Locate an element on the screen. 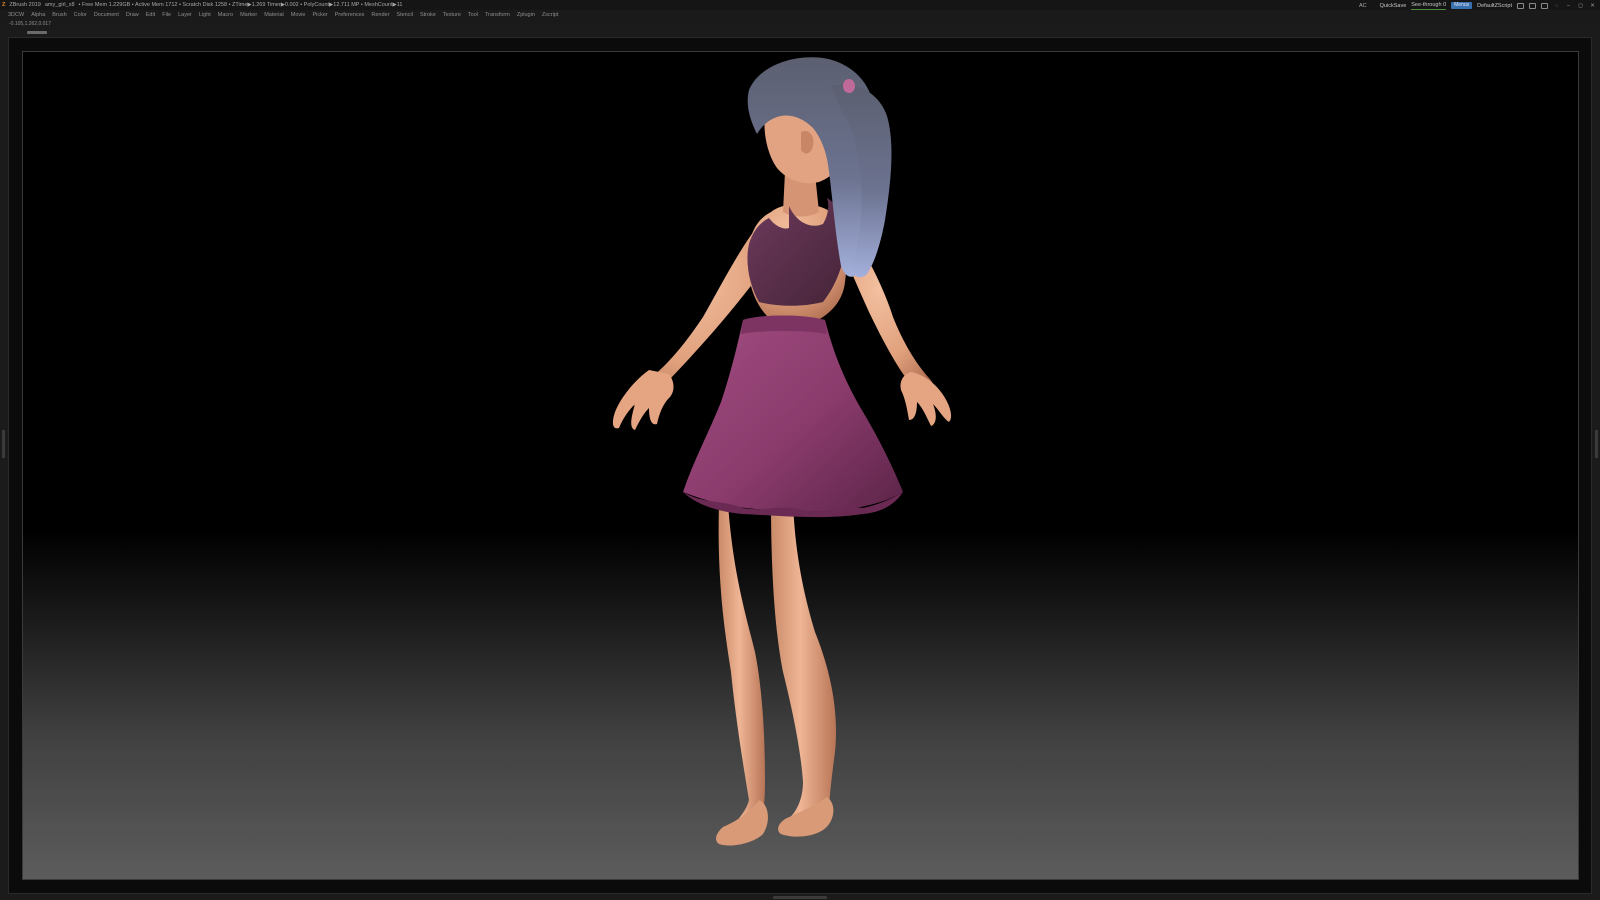  ac-toggle: AC is located at coordinates (1363, 6).